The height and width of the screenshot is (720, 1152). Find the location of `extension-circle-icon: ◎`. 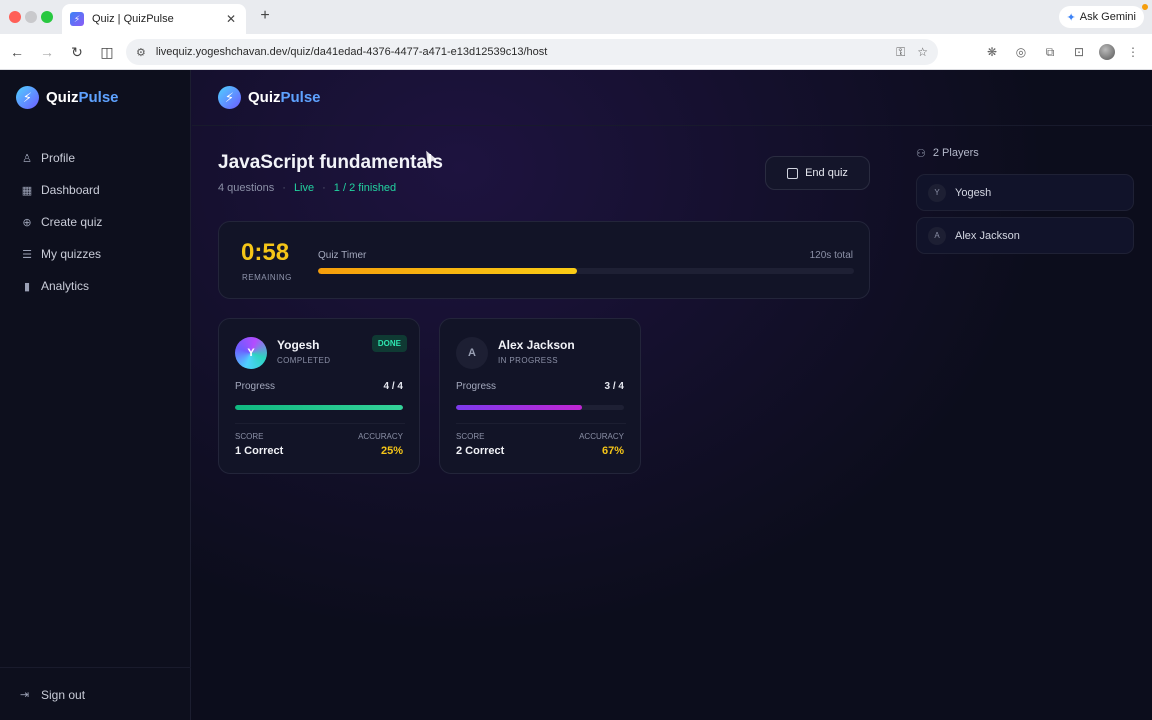

extension-circle-icon: ◎ is located at coordinates (1021, 52).